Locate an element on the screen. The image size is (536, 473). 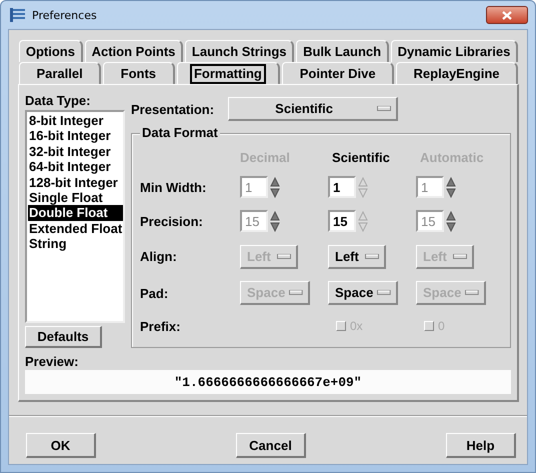
dialog-button: Cancel is located at coordinates (271, 445).